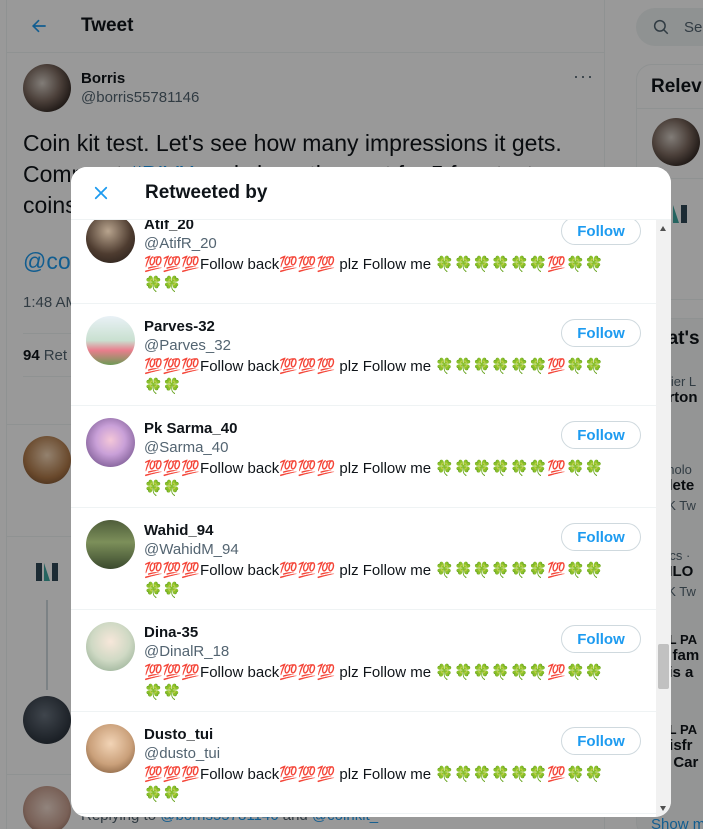 This screenshot has height=829, width=703. What do you see at coordinates (663, 808) in the screenshot?
I see `scroll-down-arrow-icon` at bounding box center [663, 808].